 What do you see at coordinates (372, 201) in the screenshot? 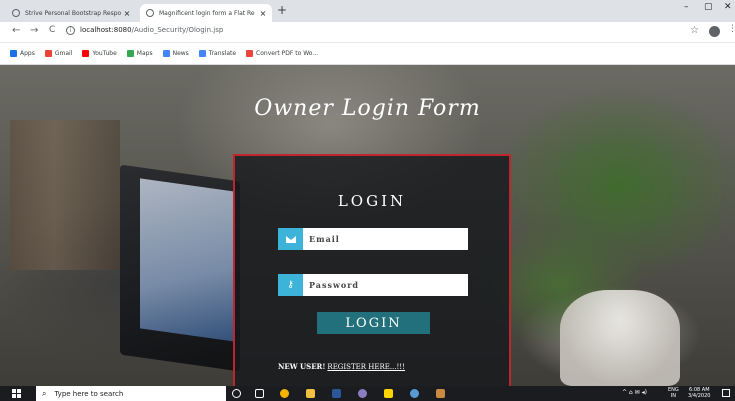
I see `login-heading: LOGIN` at bounding box center [372, 201].